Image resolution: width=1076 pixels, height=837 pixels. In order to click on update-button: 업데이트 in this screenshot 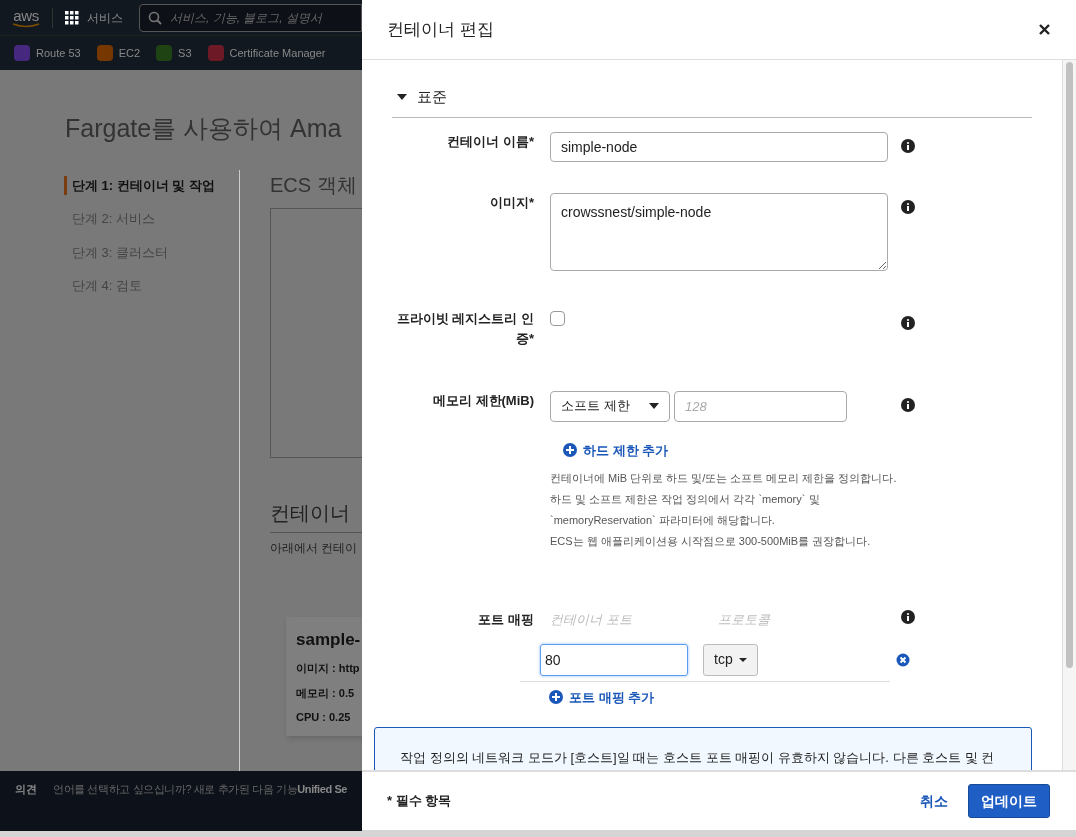, I will do `click(1009, 801)`.